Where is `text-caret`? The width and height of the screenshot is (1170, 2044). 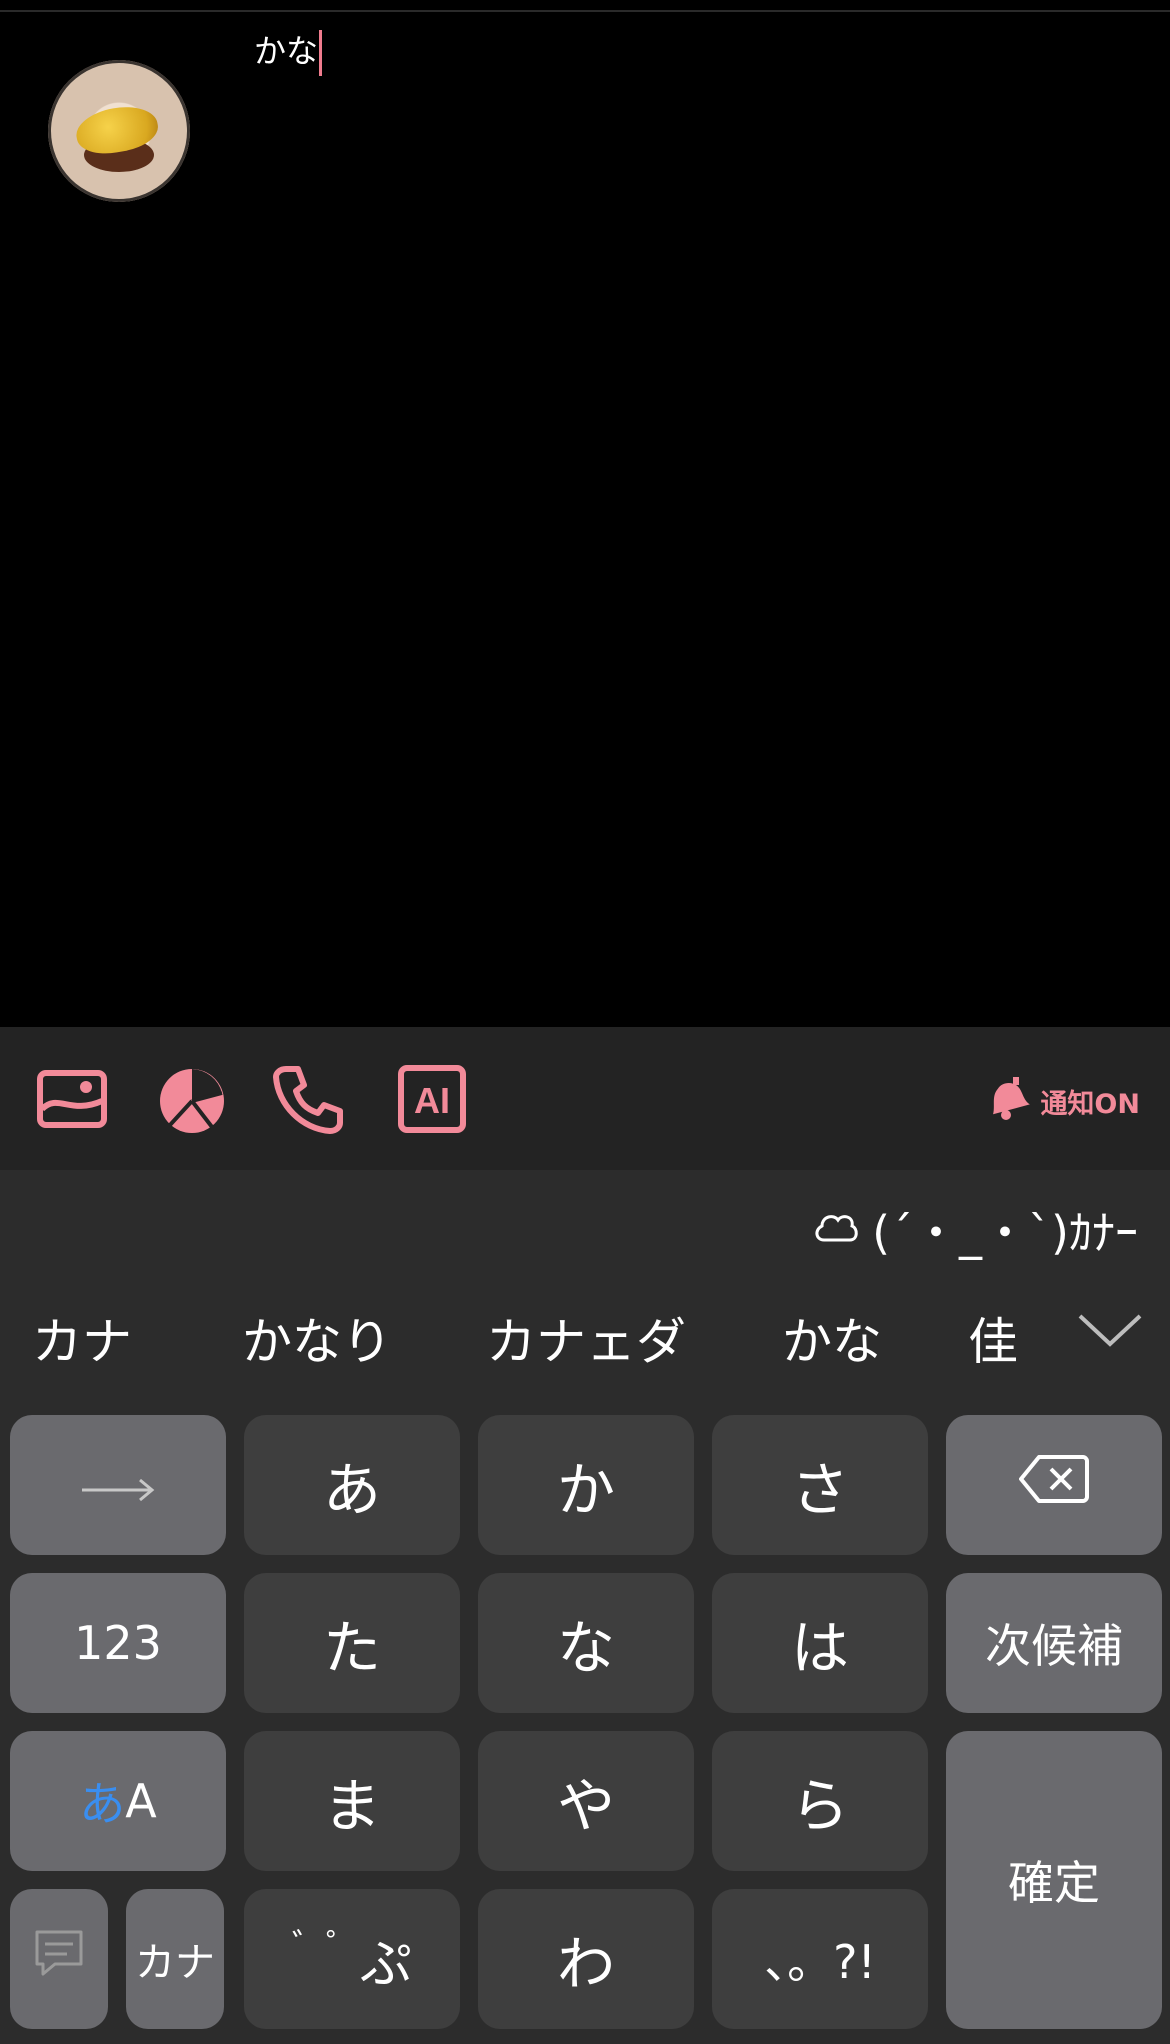 text-caret is located at coordinates (321, 53).